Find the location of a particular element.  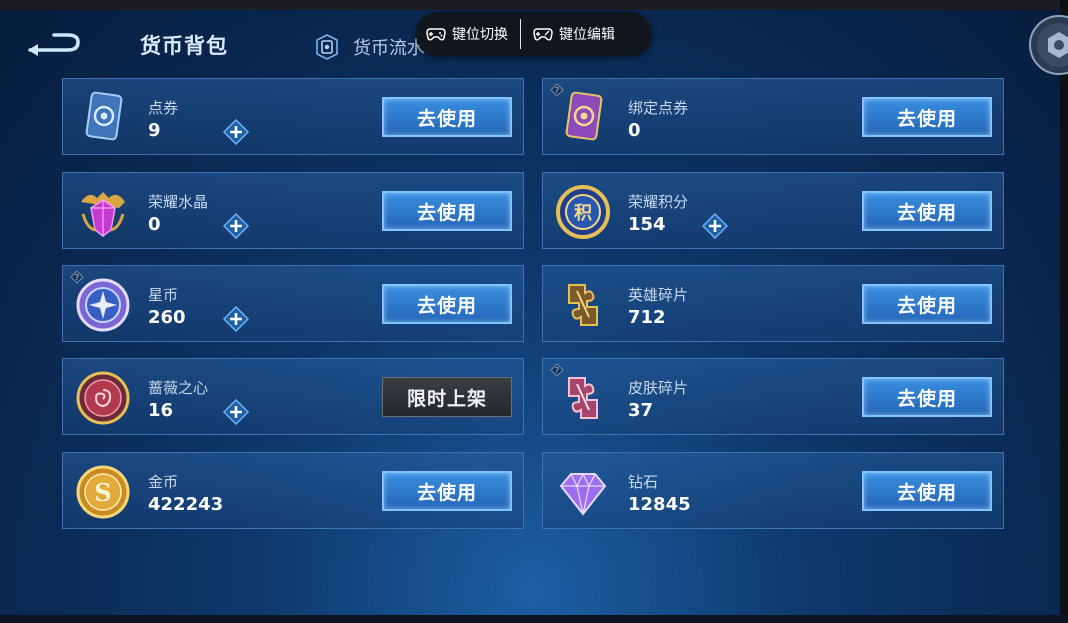

hexagon-gear-icon is located at coordinates (1048, 45).